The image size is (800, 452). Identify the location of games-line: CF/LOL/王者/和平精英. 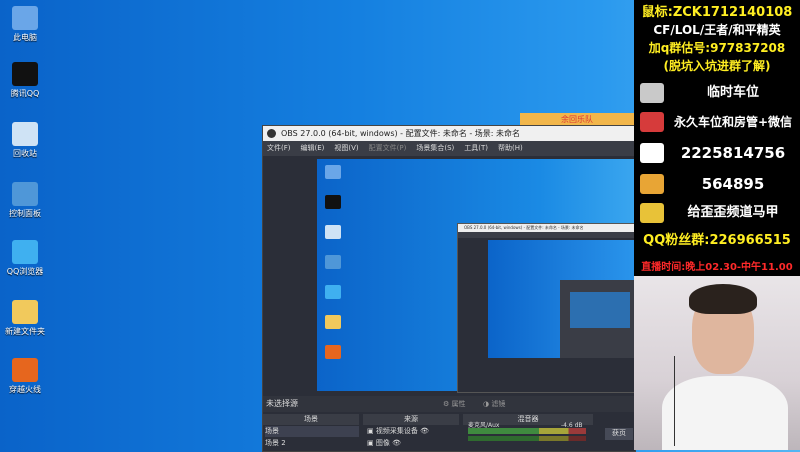
(717, 30).